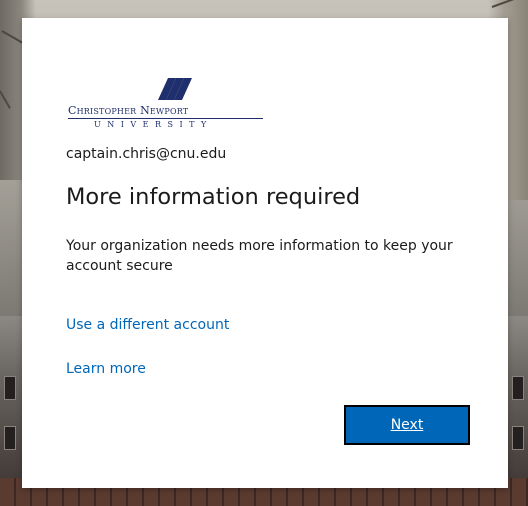  I want to click on logo-divider, so click(165, 118).